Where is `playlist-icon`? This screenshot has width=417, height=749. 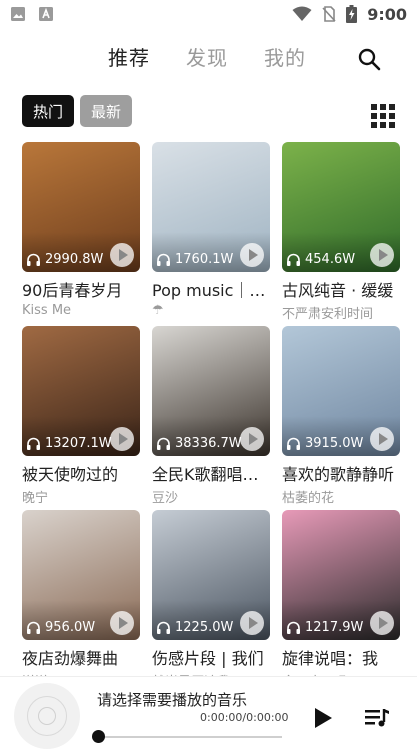 playlist-icon is located at coordinates (378, 718).